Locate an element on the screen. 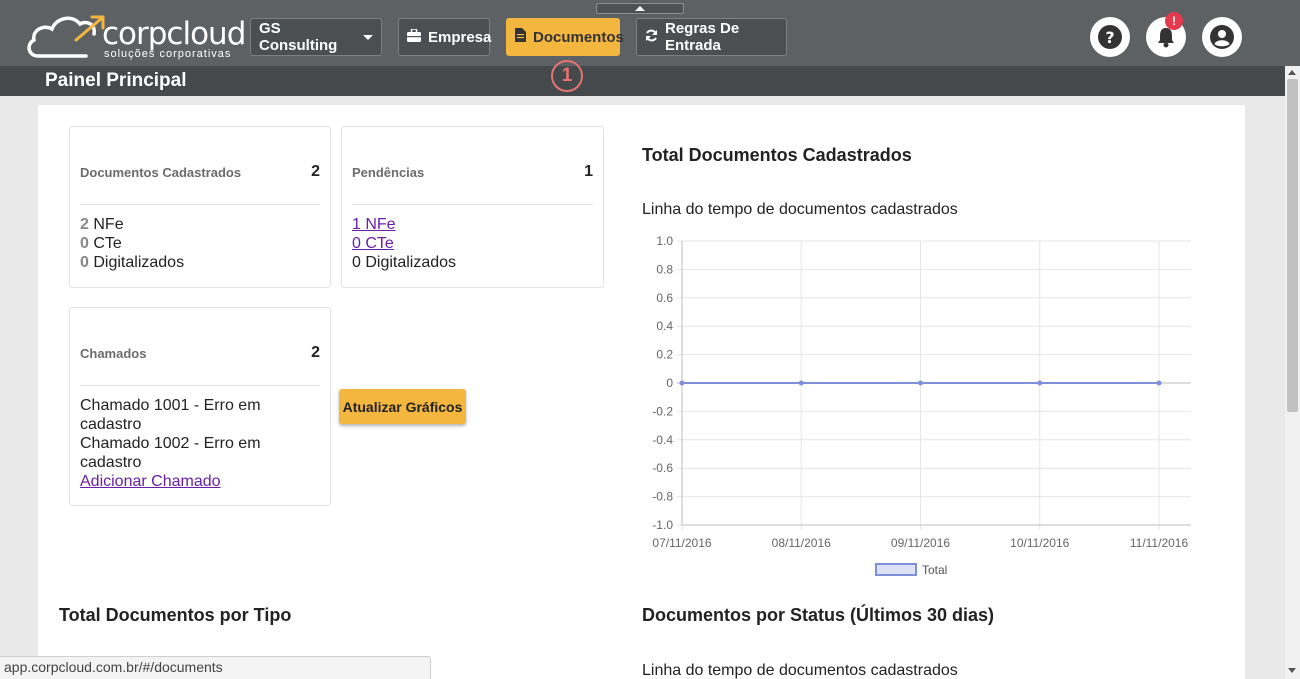 Image resolution: width=1300 pixels, height=679 pixels. caret-down-icon is located at coordinates (368, 37).